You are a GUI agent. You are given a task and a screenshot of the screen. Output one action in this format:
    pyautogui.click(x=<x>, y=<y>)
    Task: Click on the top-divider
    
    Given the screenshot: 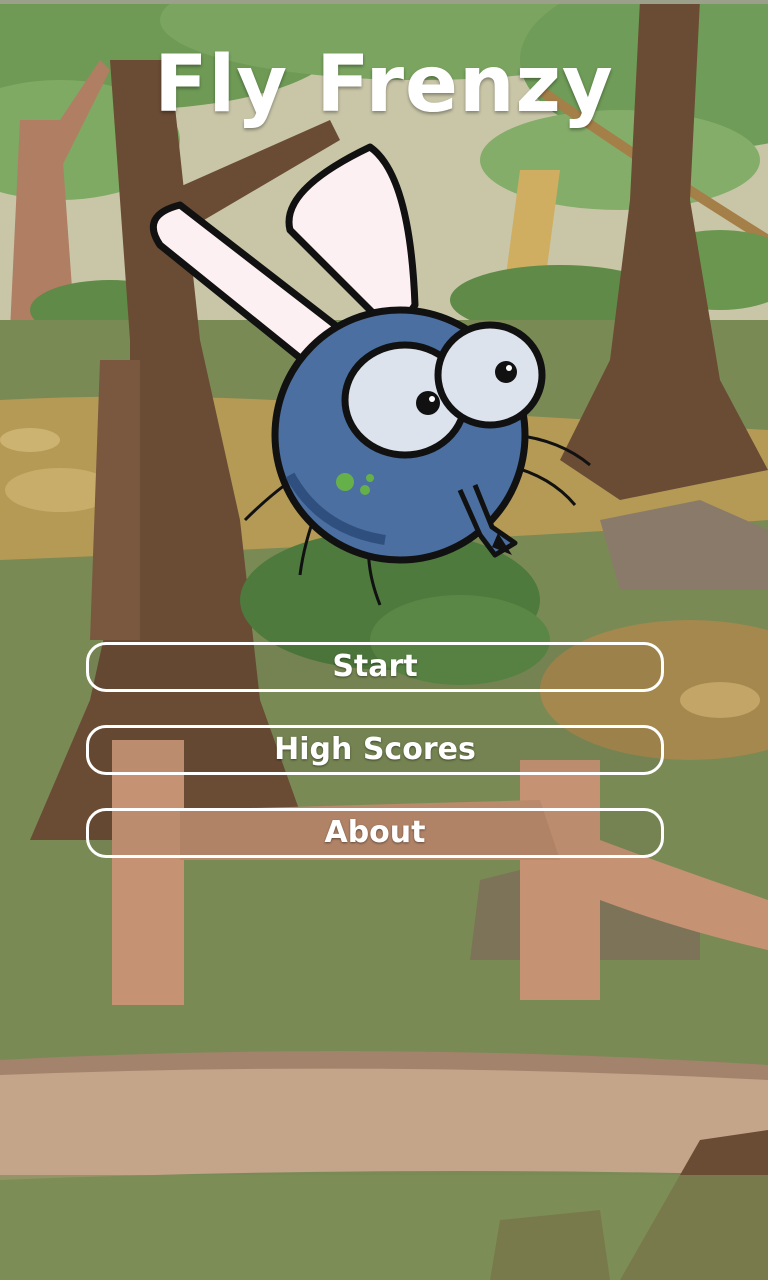 What is the action you would take?
    pyautogui.click(x=384, y=2)
    